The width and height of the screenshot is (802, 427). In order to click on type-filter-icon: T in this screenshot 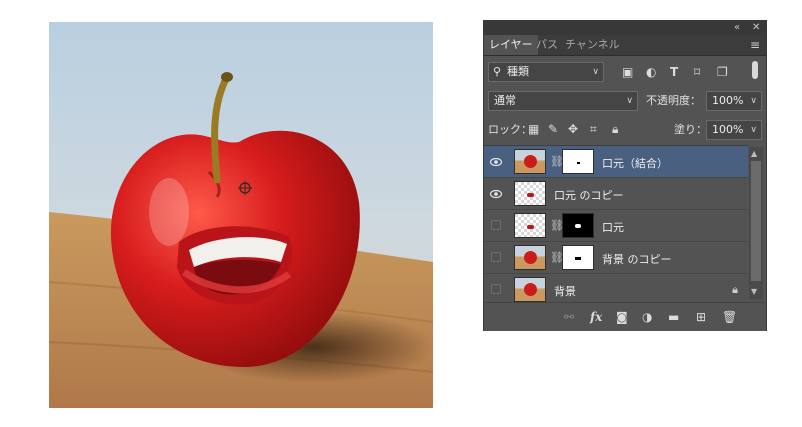, I will do `click(674, 72)`.